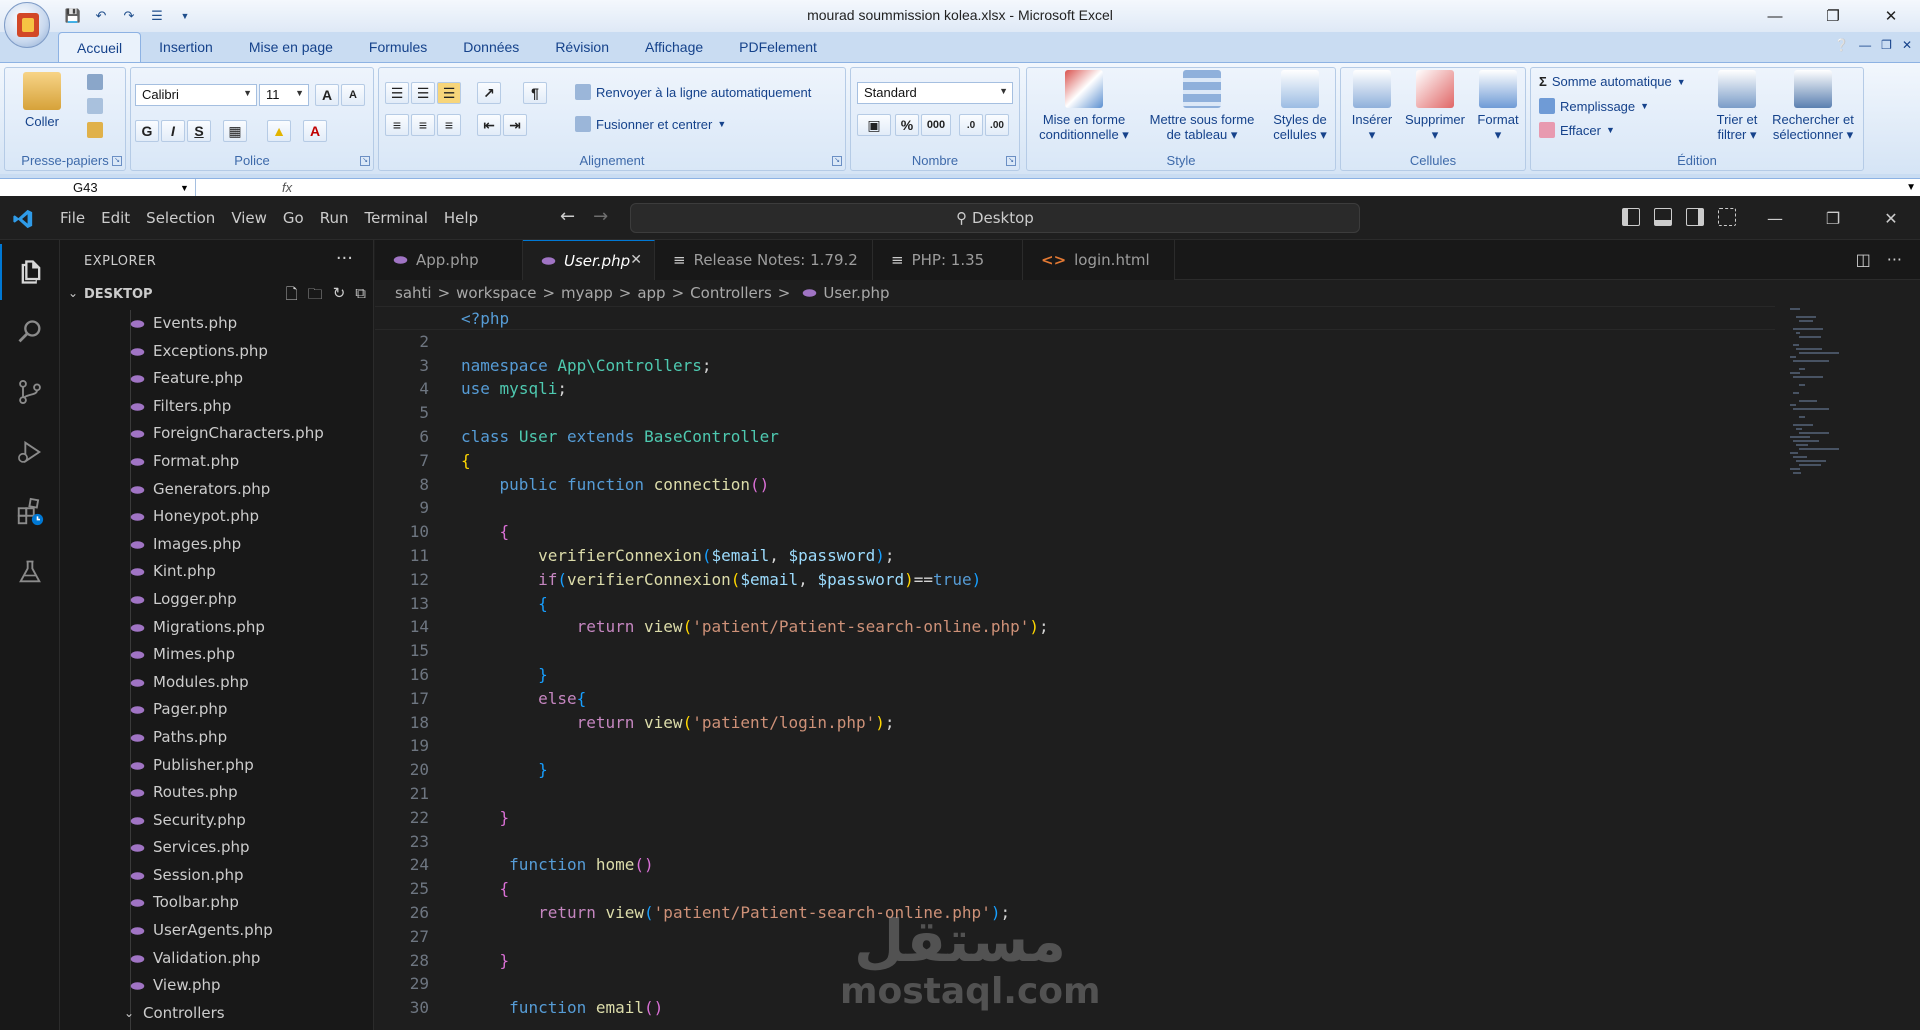 The image size is (1920, 1030). Describe the element at coordinates (1612, 81) in the screenshot. I see `autosum-button: Σ Somme automatique ▼` at that location.